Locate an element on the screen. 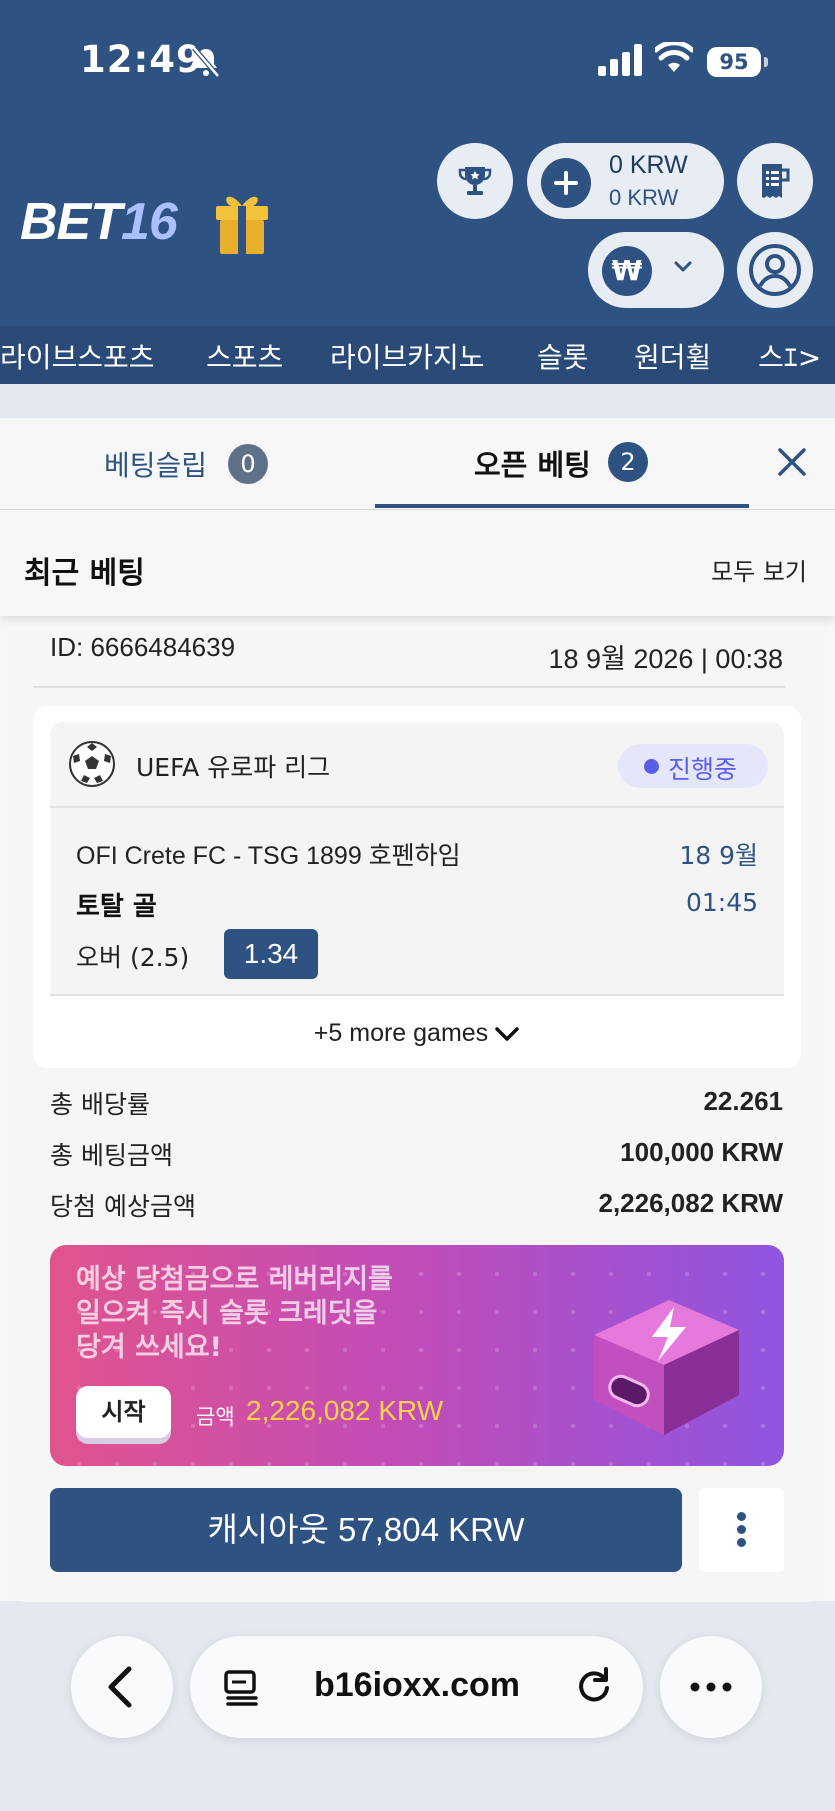 This screenshot has height=1811, width=835. view-all-link: 모두 보기 is located at coordinates (759, 569).